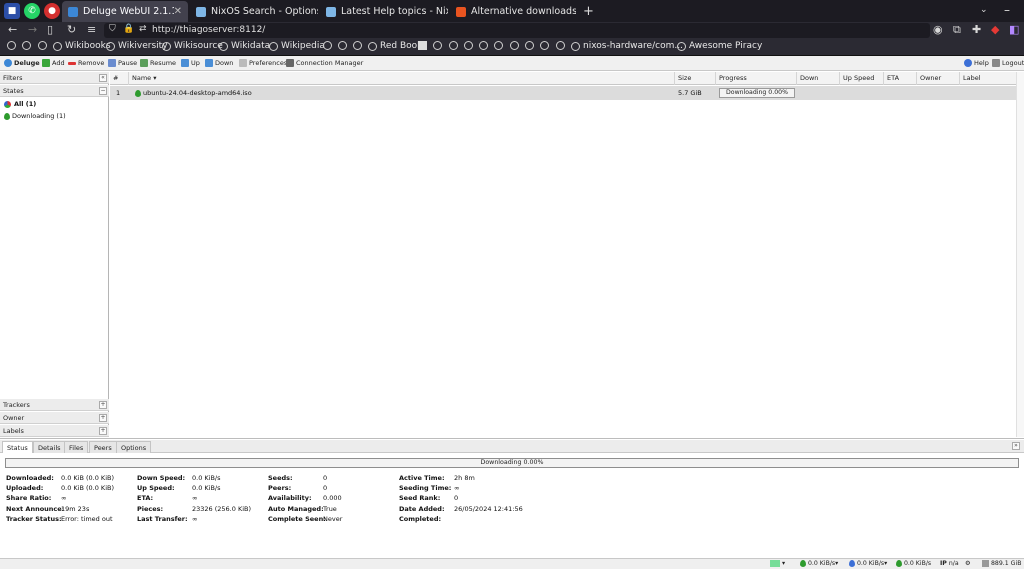  What do you see at coordinates (192, 46) in the screenshot?
I see `bookmark-wikisource: Wikisource` at bounding box center [192, 46].